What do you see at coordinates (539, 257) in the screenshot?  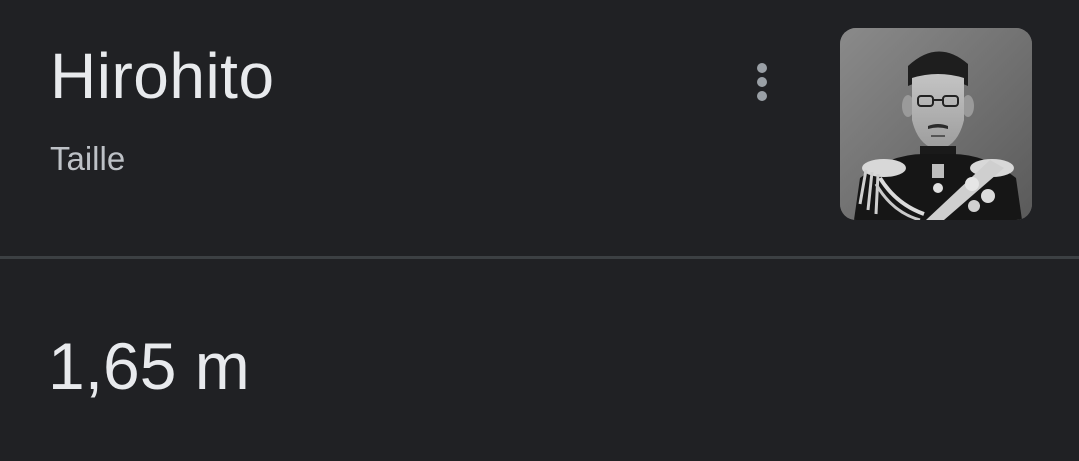 I see `divider` at bounding box center [539, 257].